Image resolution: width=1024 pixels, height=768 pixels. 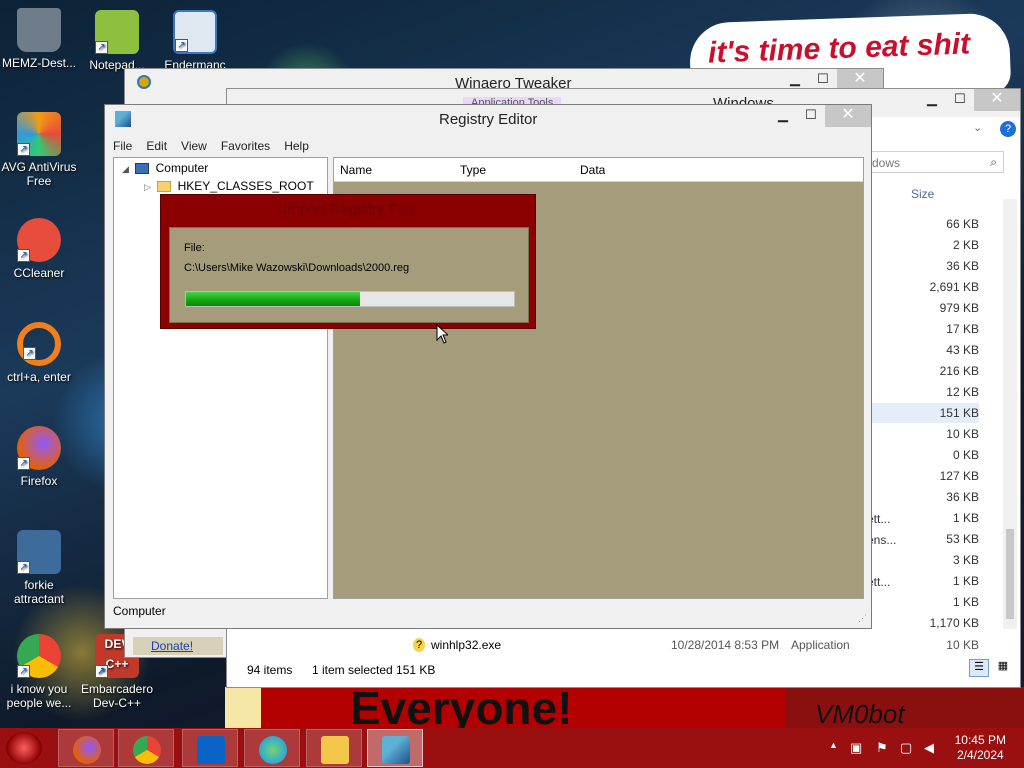 I want to click on details-view-icon: ☰, so click(x=979, y=668).